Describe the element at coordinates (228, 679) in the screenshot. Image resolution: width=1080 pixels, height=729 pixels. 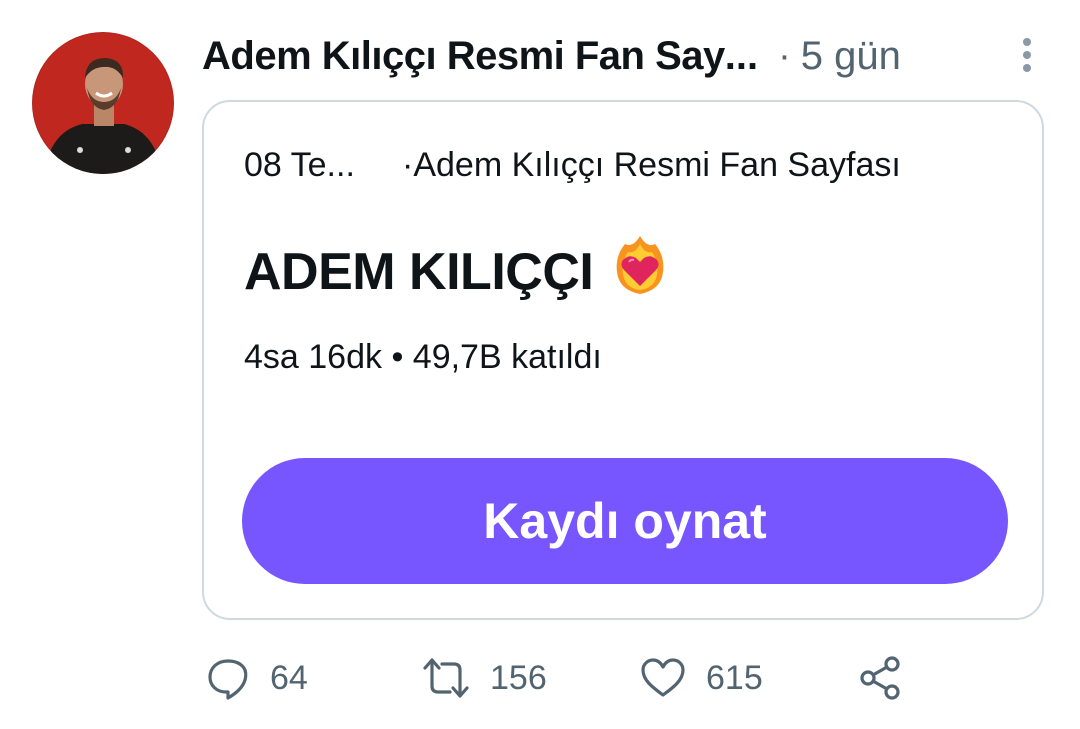
I see `reply-icon` at that location.